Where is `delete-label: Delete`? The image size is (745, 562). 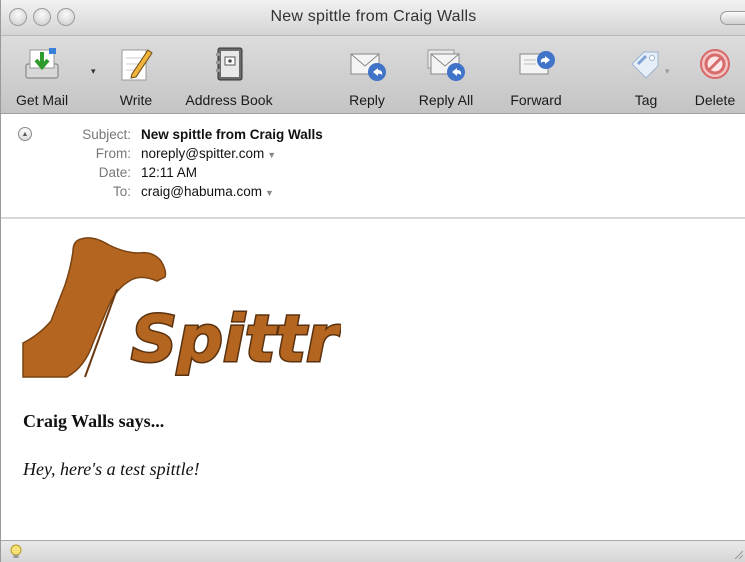
delete-label: Delete is located at coordinates (715, 100).